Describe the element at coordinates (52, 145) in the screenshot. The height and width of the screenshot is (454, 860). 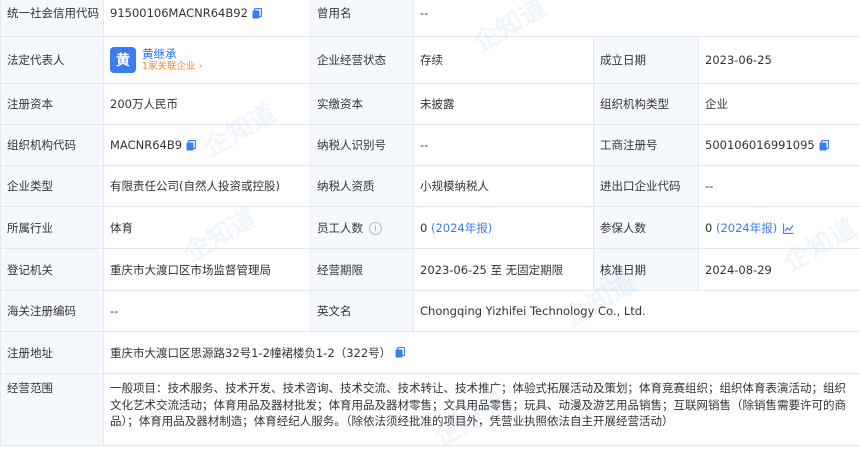
I see `label-org-code: 组织机构代码` at that location.